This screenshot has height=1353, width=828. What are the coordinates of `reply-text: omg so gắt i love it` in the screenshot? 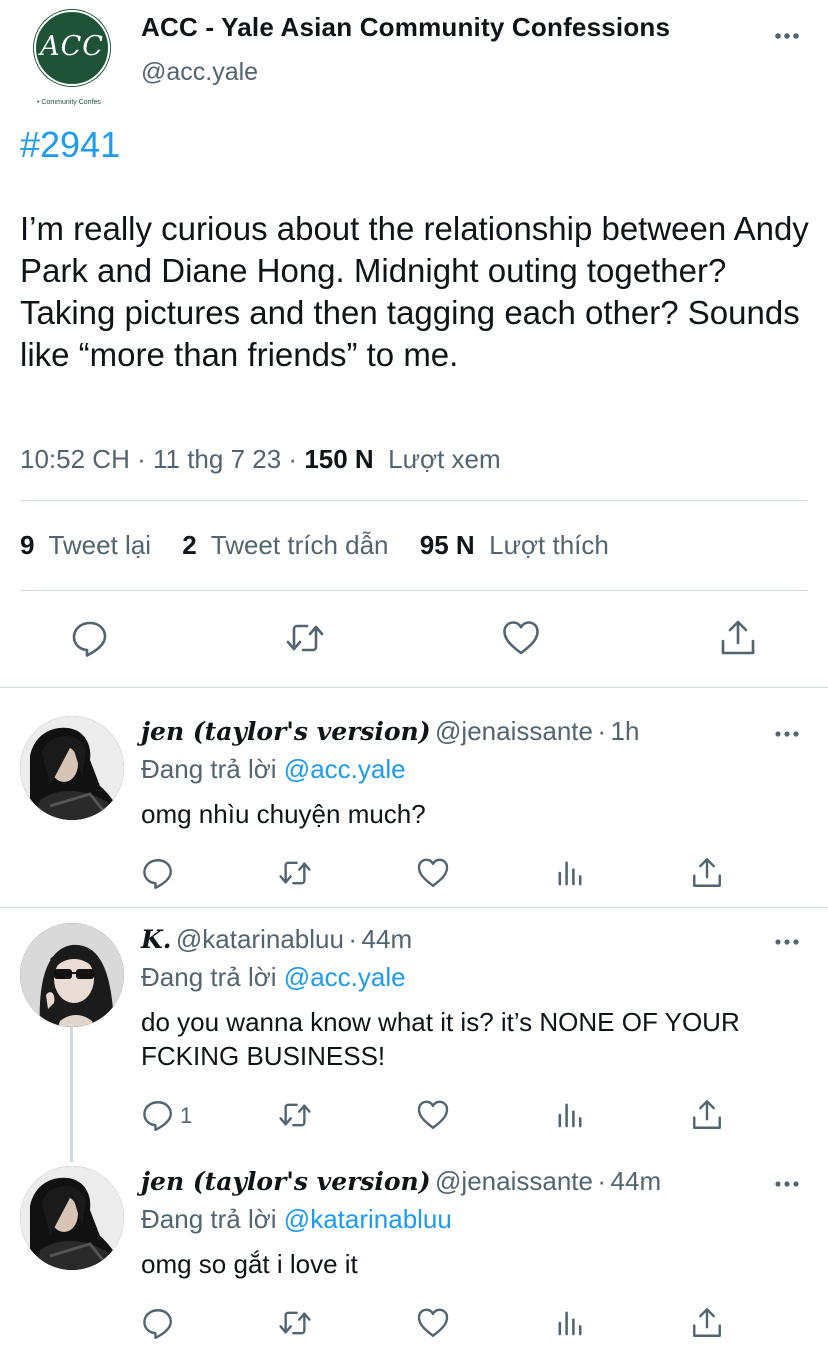 It's located at (249, 1264).